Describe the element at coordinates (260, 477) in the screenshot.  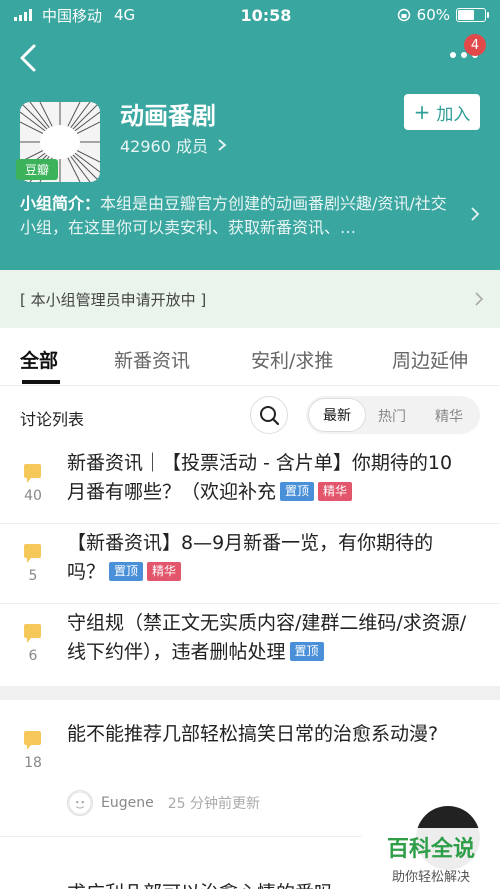
I see `post-title: 新番资讯｜【投票活动 - 含片单】你期待的10月番有哪些？（欢迎补充` at that location.